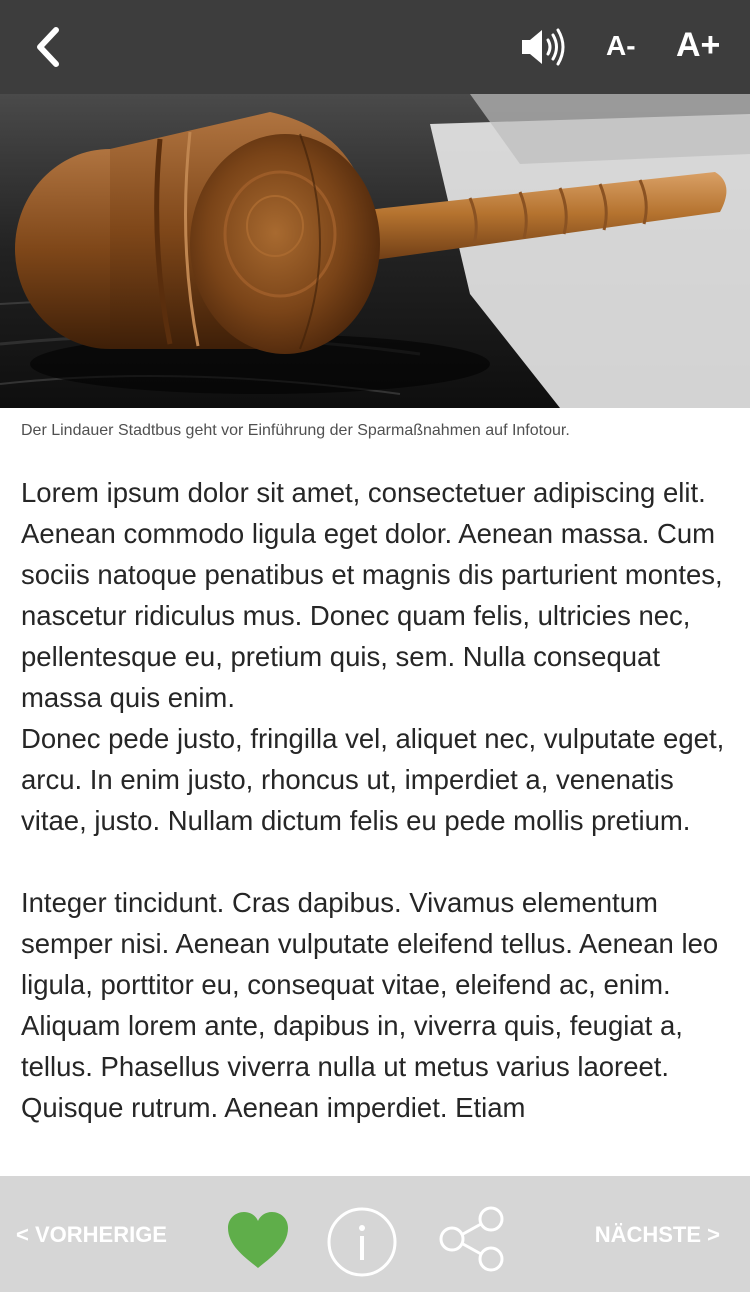 The image size is (750, 1292). I want to click on next-article-button: NÄCHSTE >, so click(657, 1235).